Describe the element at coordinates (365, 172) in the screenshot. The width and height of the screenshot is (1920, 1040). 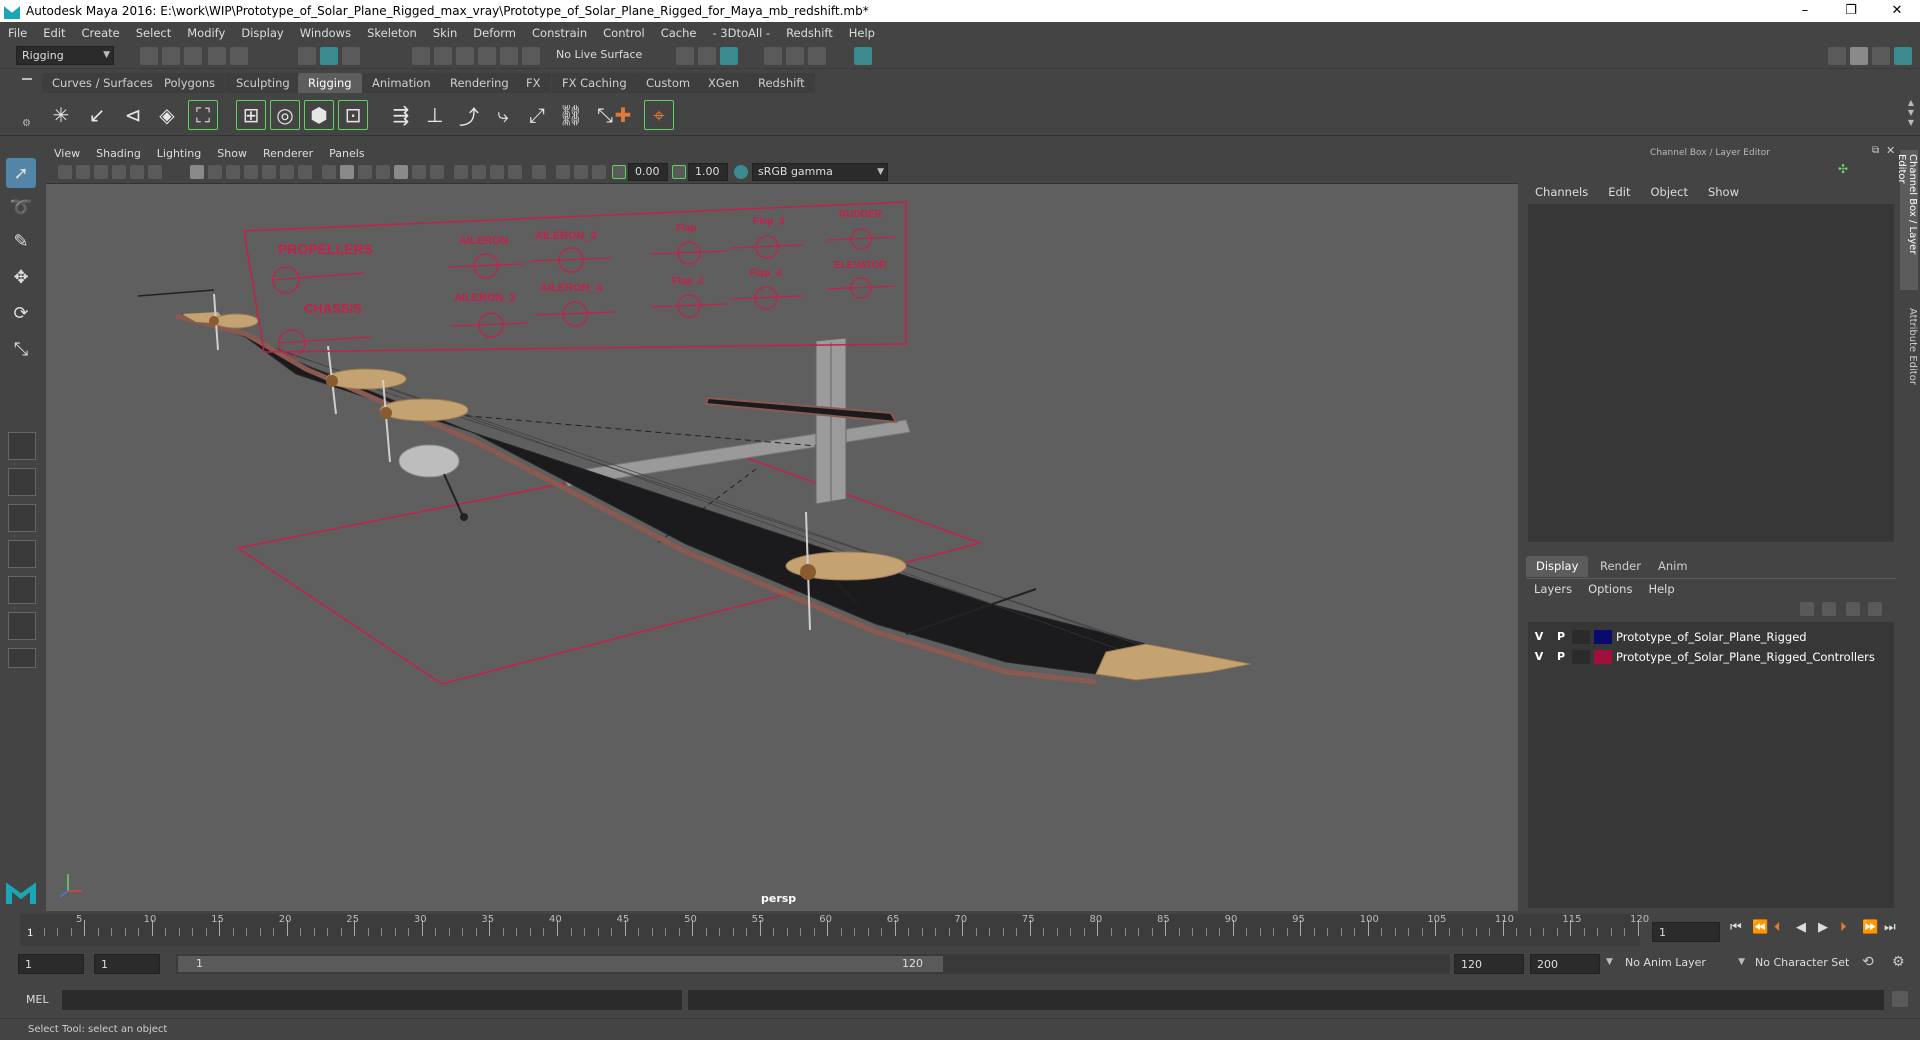
I see `wireframe-on-shaded-icon` at that location.